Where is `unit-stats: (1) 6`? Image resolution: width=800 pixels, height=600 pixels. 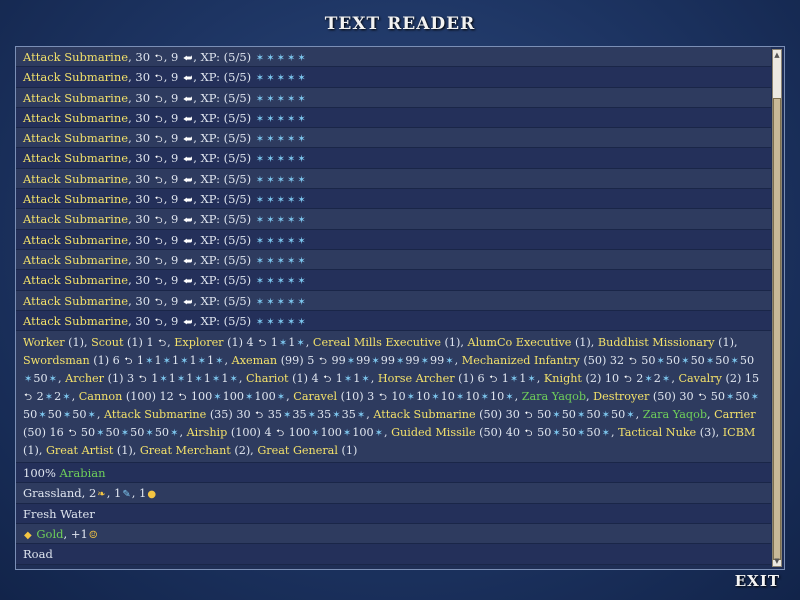 unit-stats: (1) 6 is located at coordinates (106, 361).